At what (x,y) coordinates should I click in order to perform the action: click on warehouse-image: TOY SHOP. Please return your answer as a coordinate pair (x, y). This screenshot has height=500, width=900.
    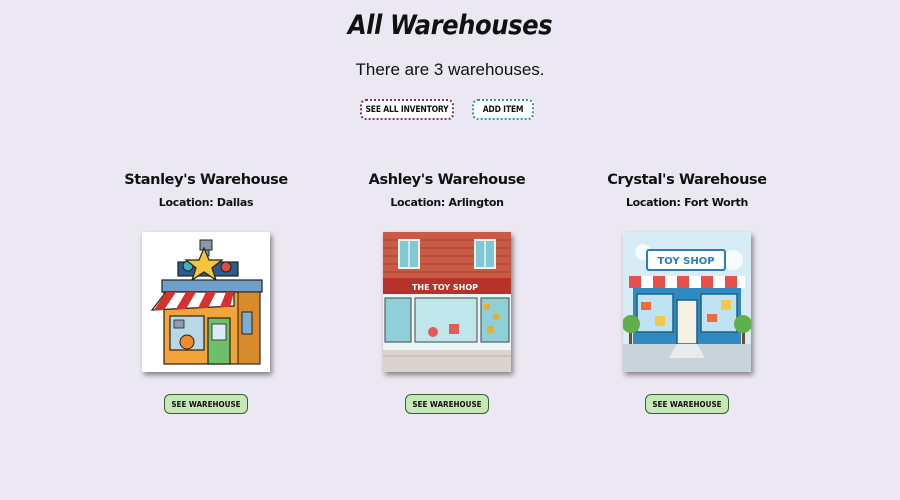
    Looking at the image, I should click on (687, 302).